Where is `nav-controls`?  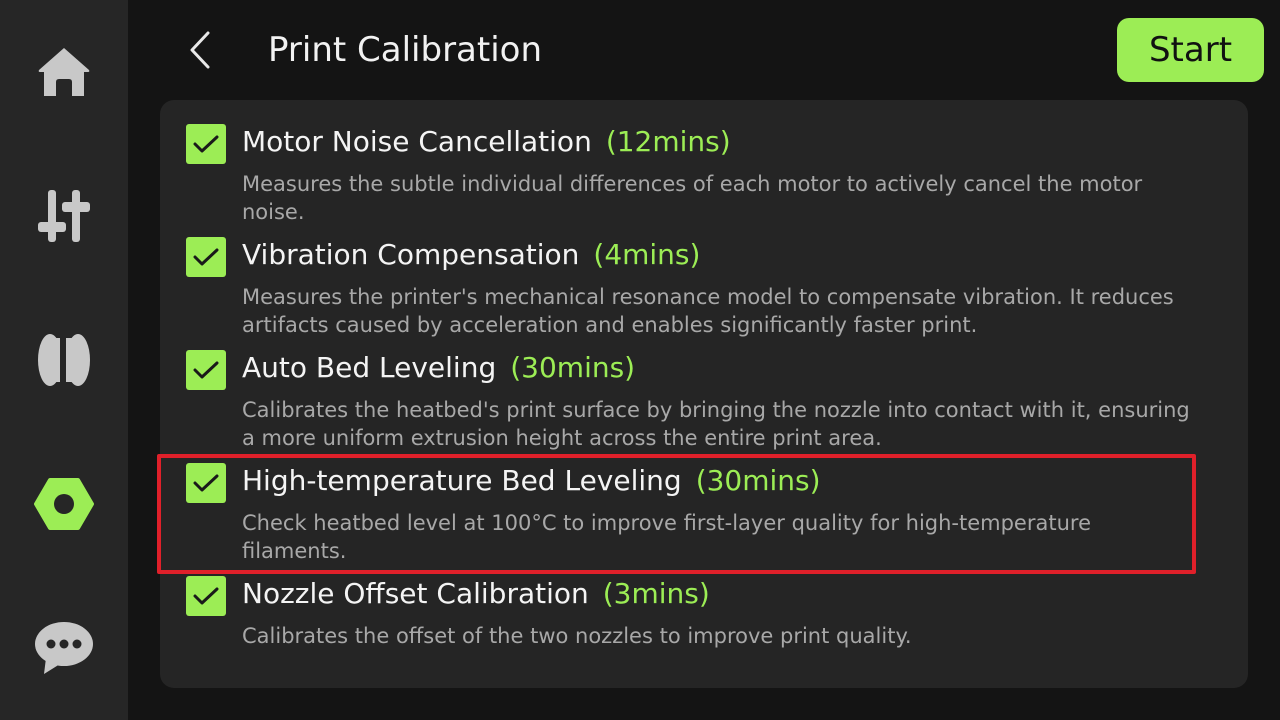 nav-controls is located at coordinates (64, 216).